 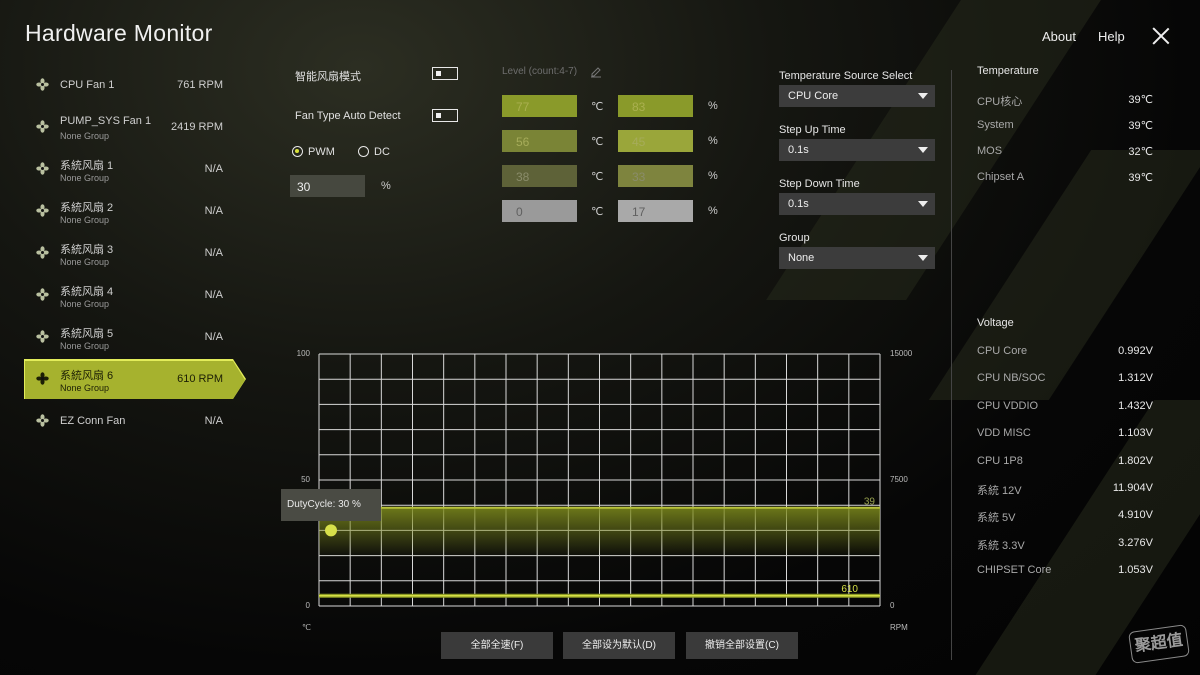 What do you see at coordinates (135, 422) in the screenshot?
I see `fan-item: EZ Conn Fan N/A` at bounding box center [135, 422].